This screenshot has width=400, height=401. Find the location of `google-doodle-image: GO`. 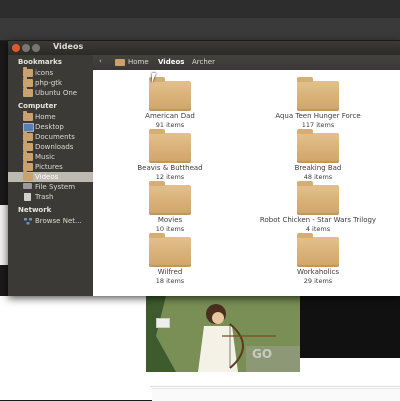

google-doodle-image: GO is located at coordinates (223, 334).